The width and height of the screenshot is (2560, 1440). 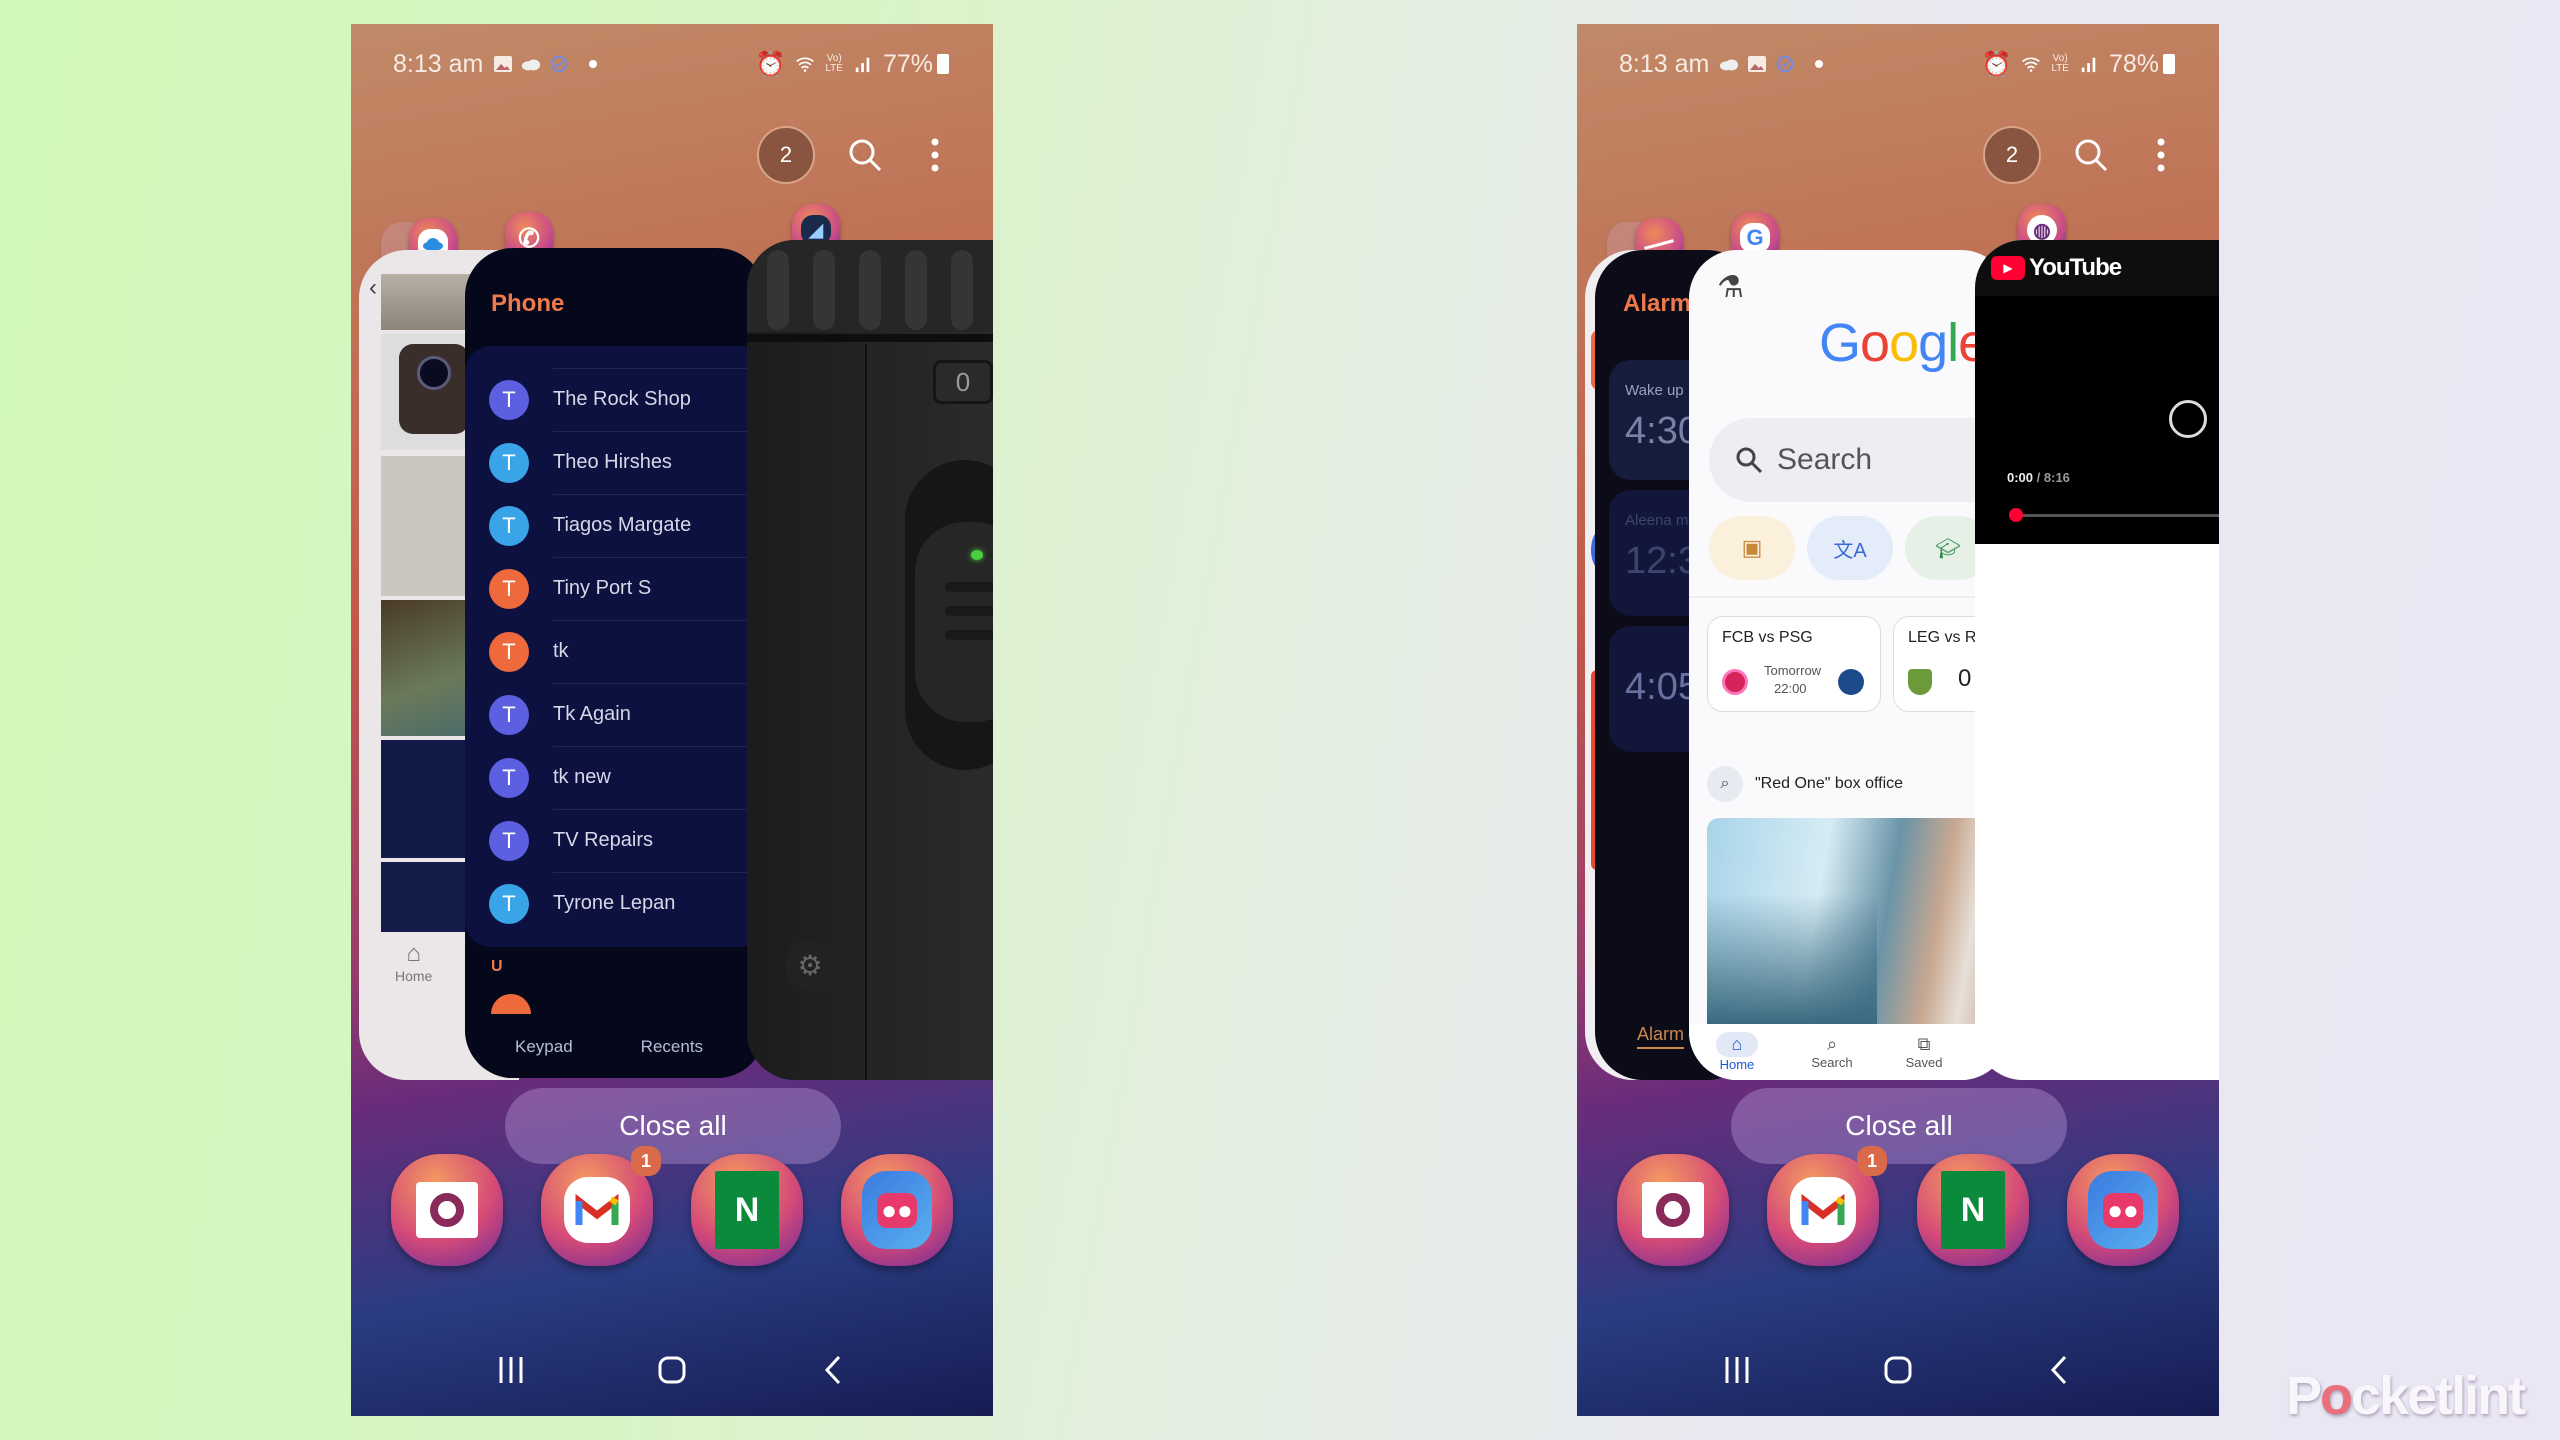 I want to click on nav-search: ⌕ Search, so click(x=1831, y=1052).